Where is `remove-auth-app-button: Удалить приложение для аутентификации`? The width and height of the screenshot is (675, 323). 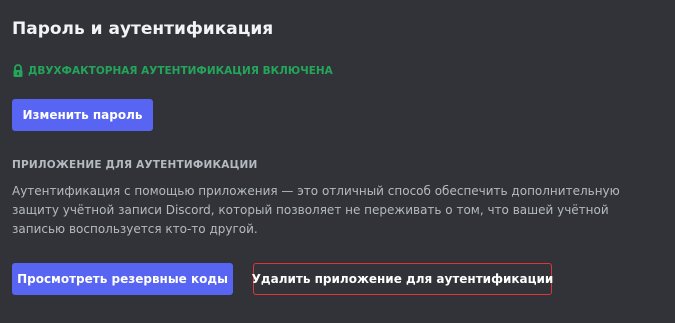 remove-auth-app-button: Удалить приложение для аутентификации is located at coordinates (402, 279).